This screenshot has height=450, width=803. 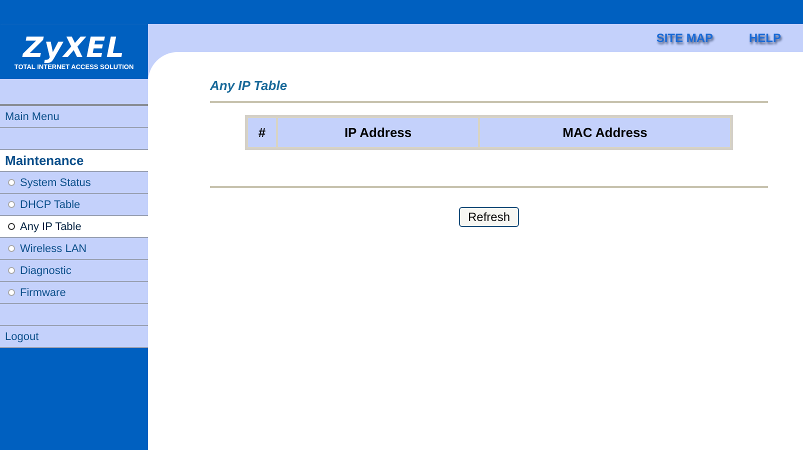 I want to click on page-title: Any IP Table, so click(x=489, y=90).